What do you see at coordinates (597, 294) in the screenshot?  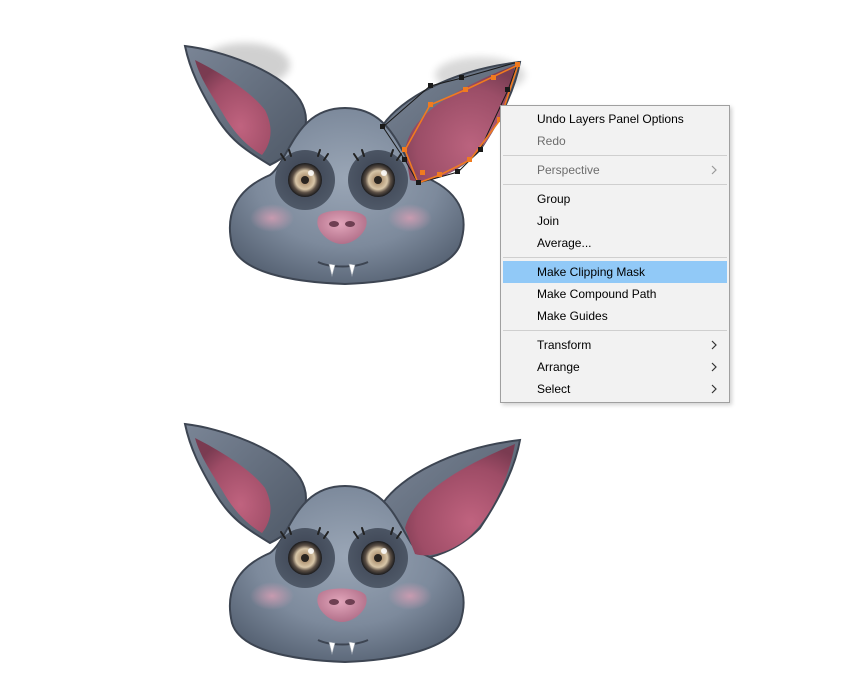 I see `menu-item-label: Make Compound Path` at bounding box center [597, 294].